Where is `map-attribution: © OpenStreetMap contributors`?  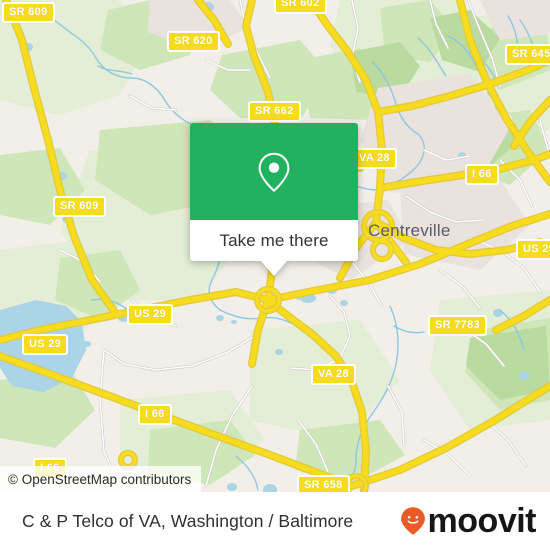 map-attribution: © OpenStreetMap contributors is located at coordinates (101, 479).